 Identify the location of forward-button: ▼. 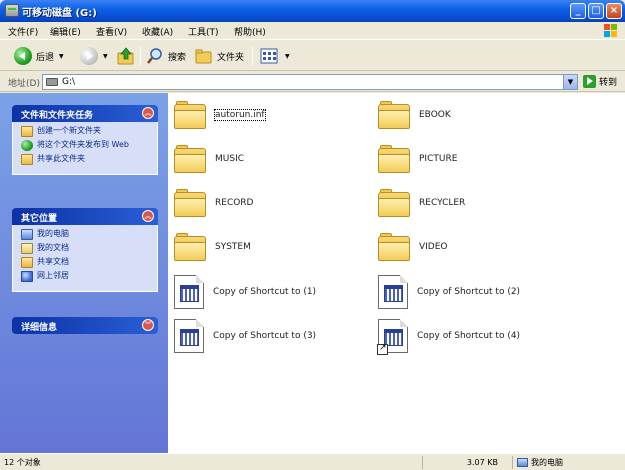
(94, 56).